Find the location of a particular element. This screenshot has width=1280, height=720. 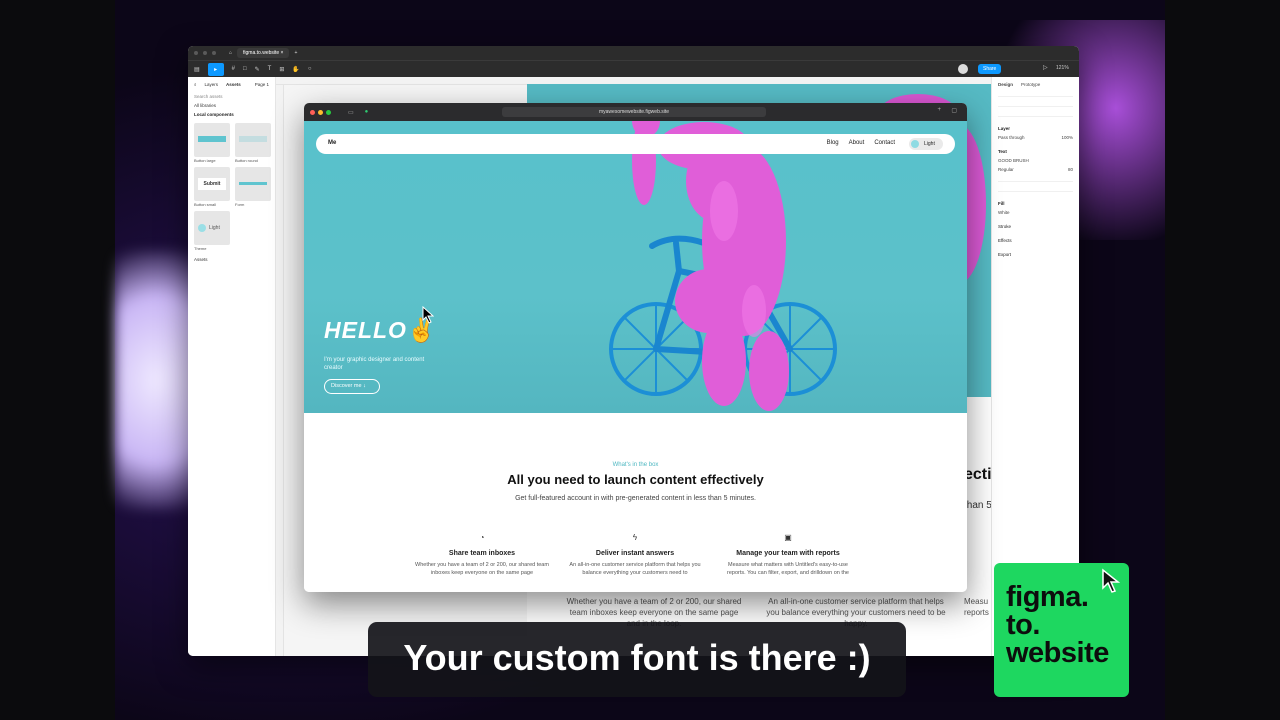

pointer-cursor-icon is located at coordinates (1111, 580).